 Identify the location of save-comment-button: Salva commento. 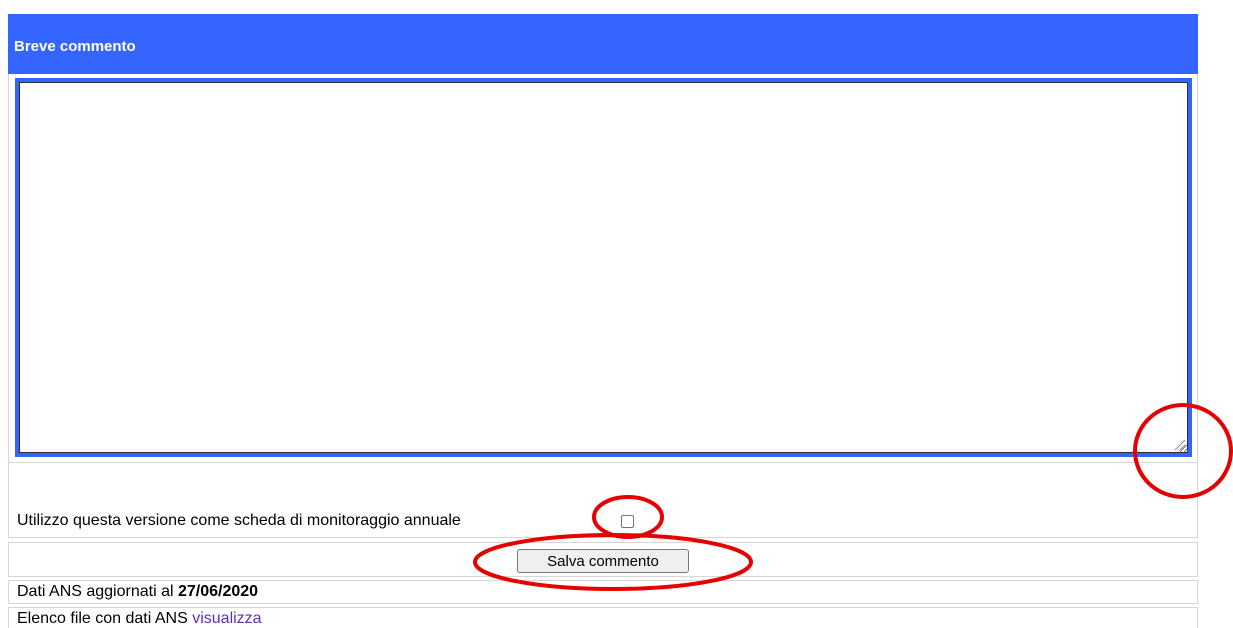
(603, 561).